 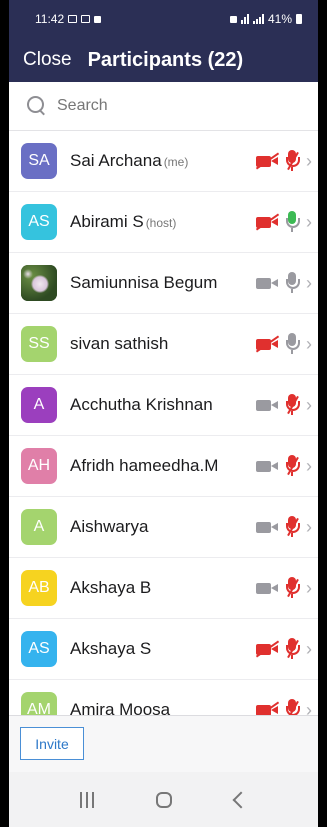 I want to click on avatar, so click(x=39, y=283).